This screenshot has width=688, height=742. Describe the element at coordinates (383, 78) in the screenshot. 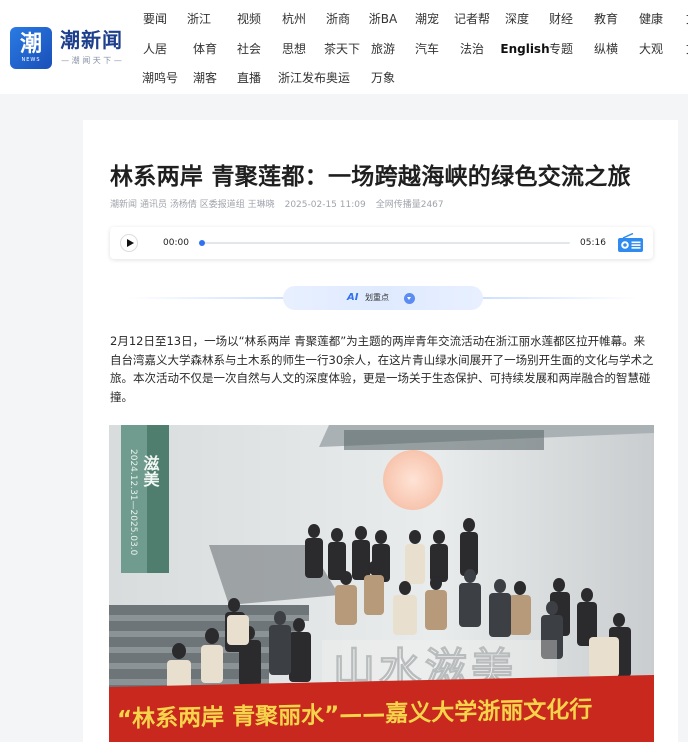

I see `nav-item: 万象` at that location.